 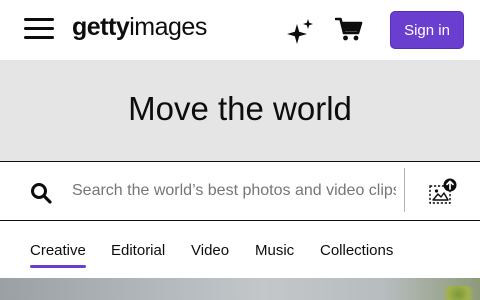 What do you see at coordinates (41, 193) in the screenshot?
I see `magnifier-icon` at bounding box center [41, 193].